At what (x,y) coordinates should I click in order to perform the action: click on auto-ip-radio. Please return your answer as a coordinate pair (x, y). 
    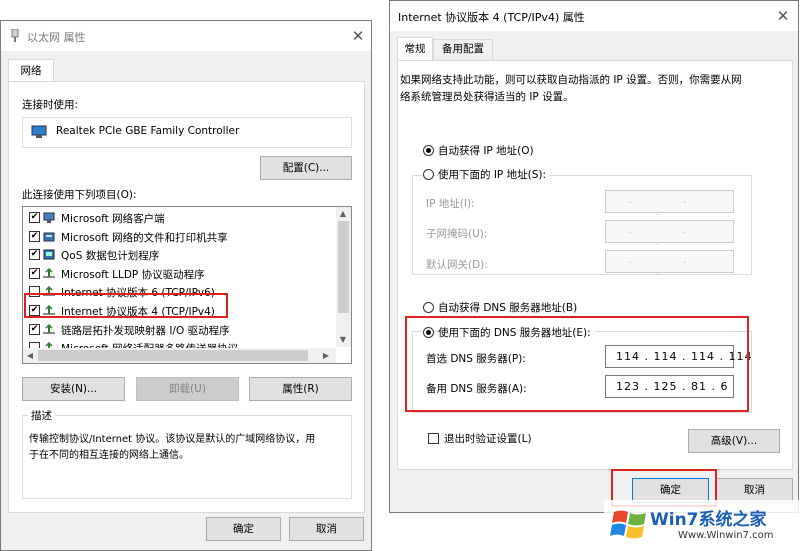
    Looking at the image, I should click on (428, 150).